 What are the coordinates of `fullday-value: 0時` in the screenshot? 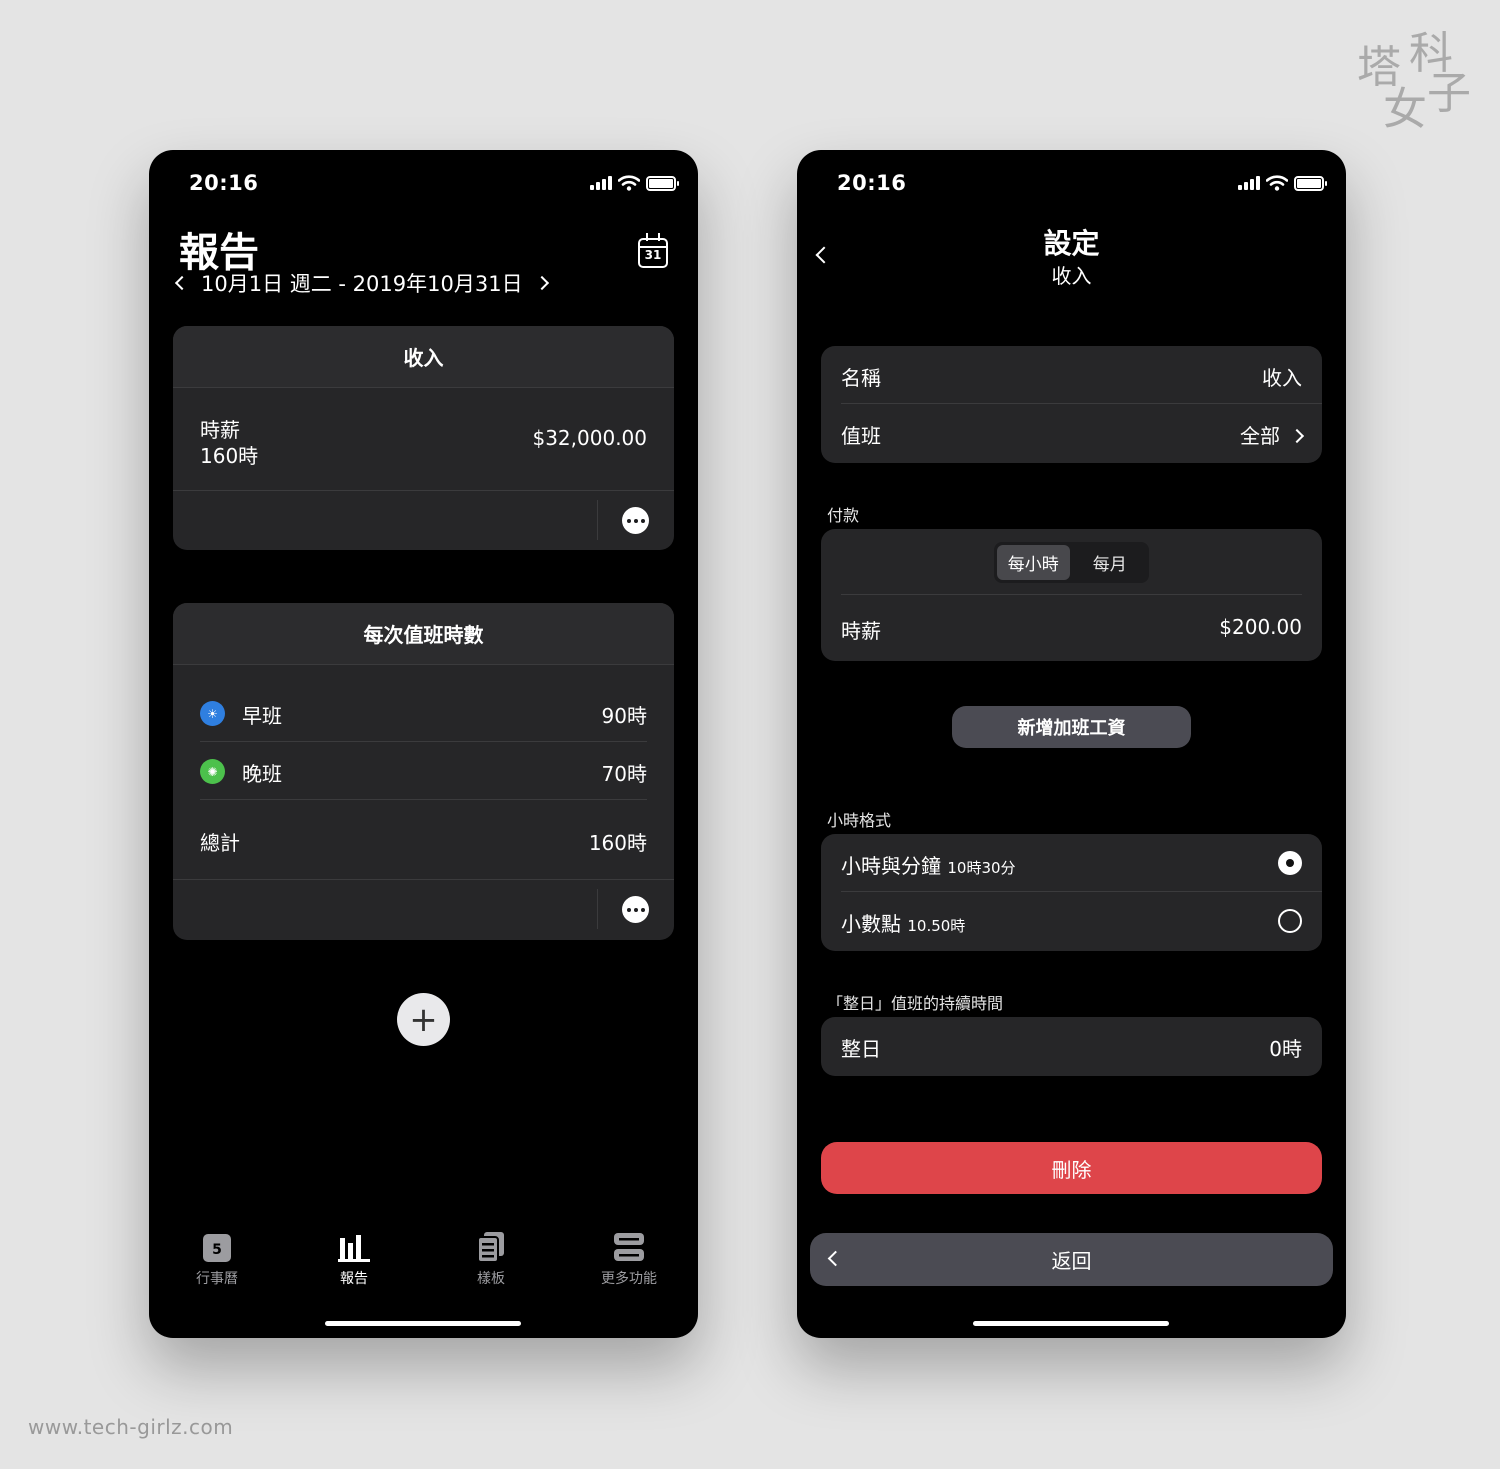 It's located at (1285, 1047).